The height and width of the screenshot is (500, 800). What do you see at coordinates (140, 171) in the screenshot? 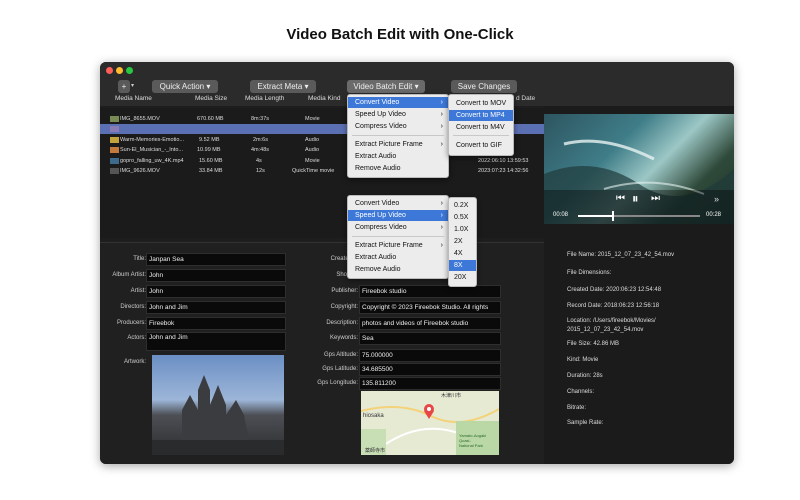
I see `row-name: IMG_9626.MOV` at bounding box center [140, 171].